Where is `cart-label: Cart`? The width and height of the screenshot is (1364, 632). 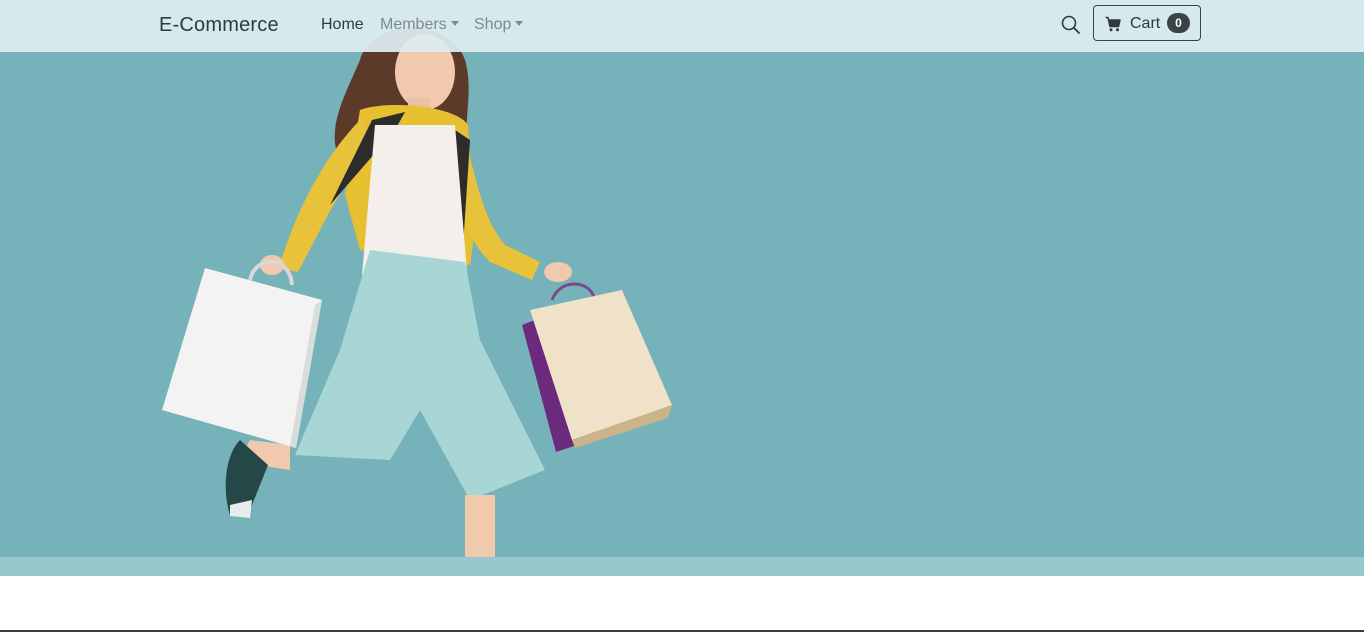 cart-label: Cart is located at coordinates (1145, 23).